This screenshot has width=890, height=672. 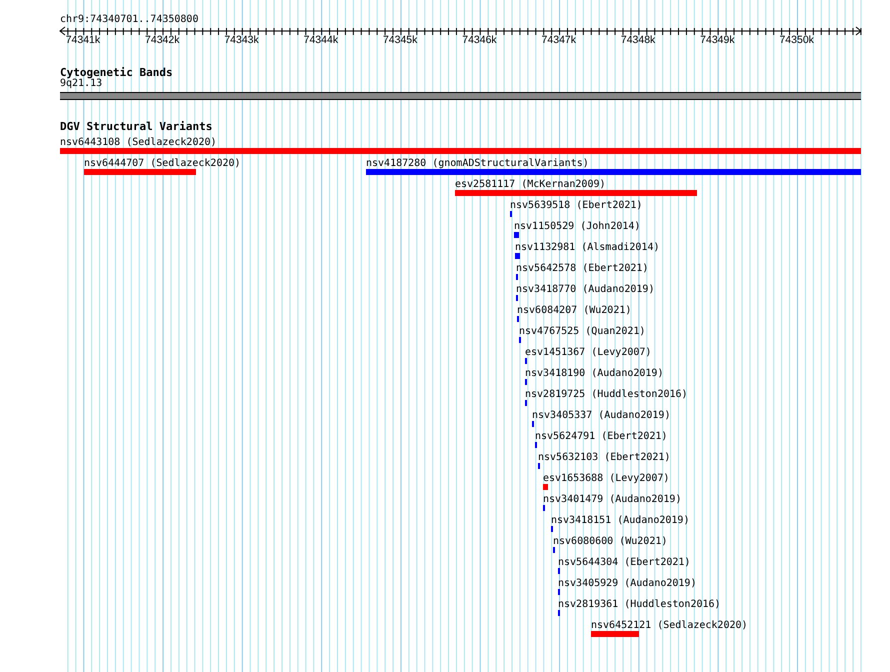 I want to click on variant-label: nsv5639518 (Ebert2021), so click(x=576, y=205).